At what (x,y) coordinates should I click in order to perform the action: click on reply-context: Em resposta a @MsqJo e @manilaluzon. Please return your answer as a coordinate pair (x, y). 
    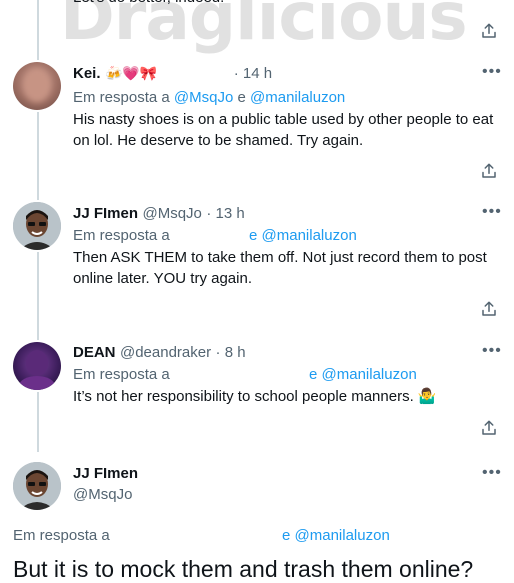
    Looking at the image, I should click on (209, 97).